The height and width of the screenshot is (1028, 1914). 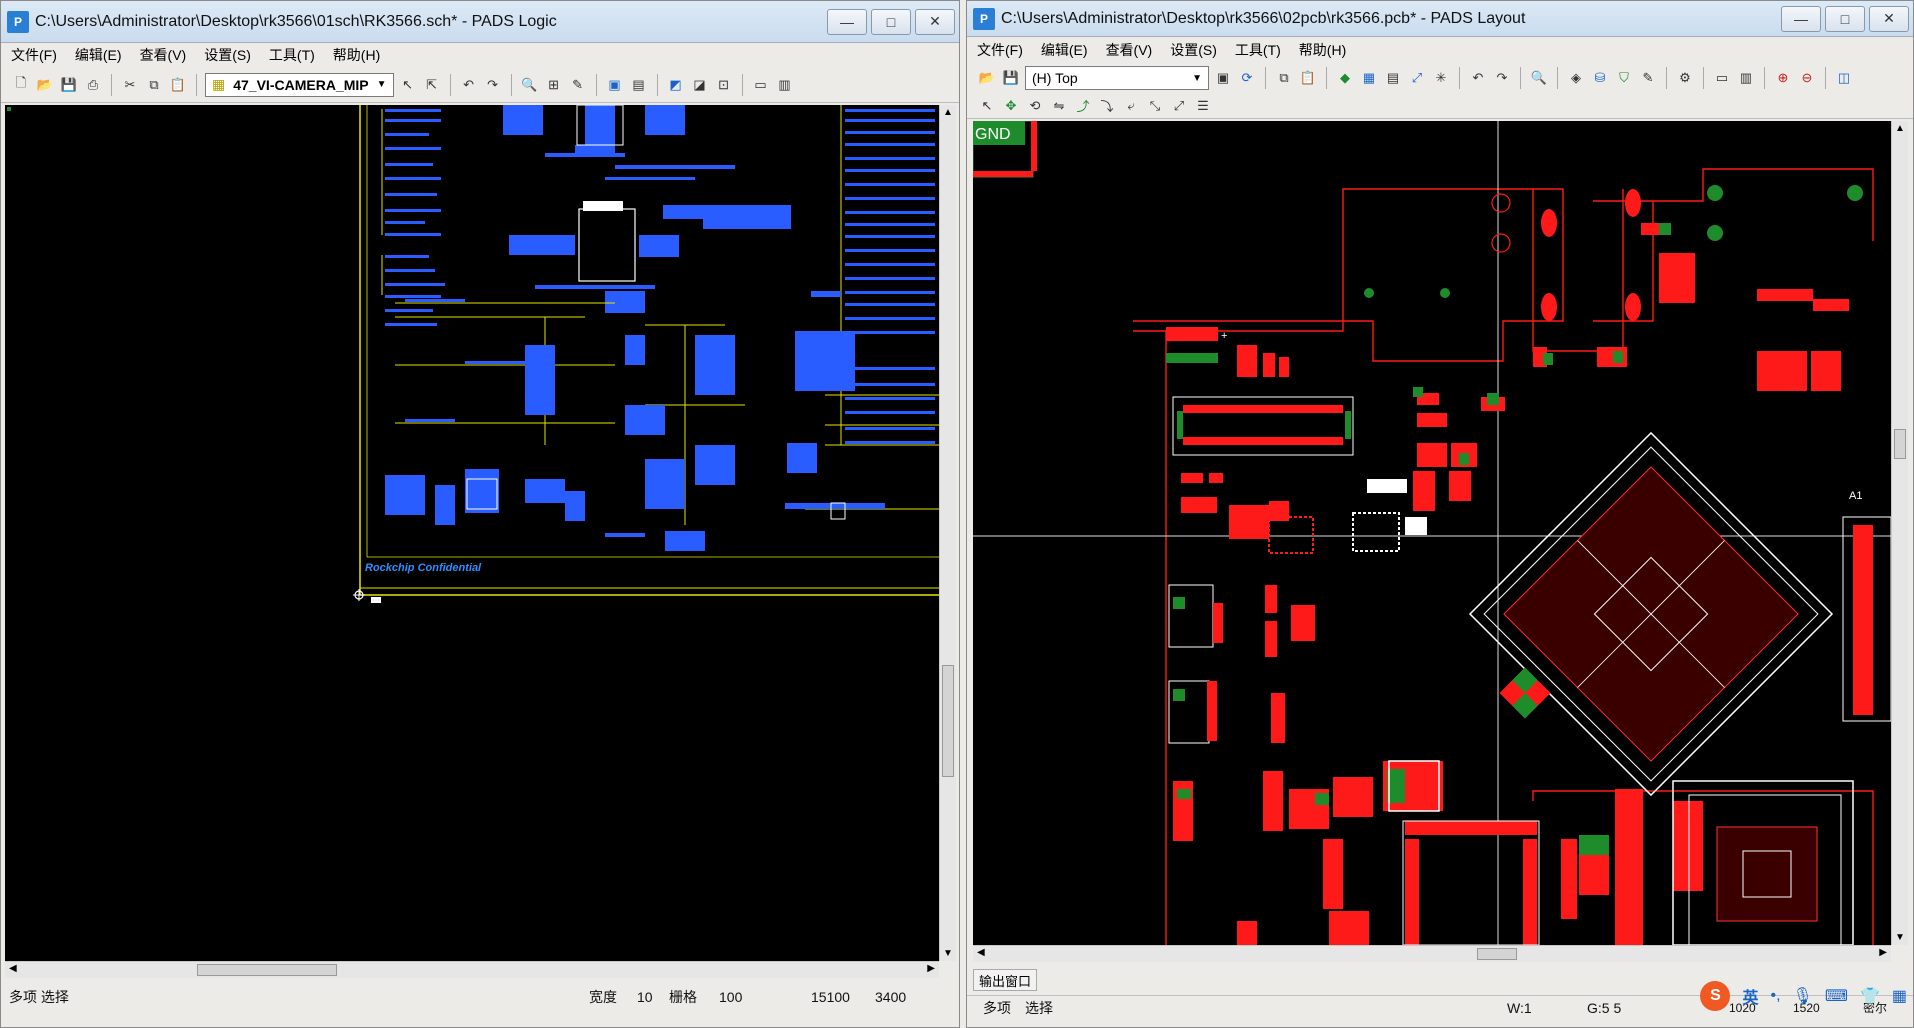 What do you see at coordinates (21, 85) in the screenshot?
I see `new-file-icon: 🗋` at bounding box center [21, 85].